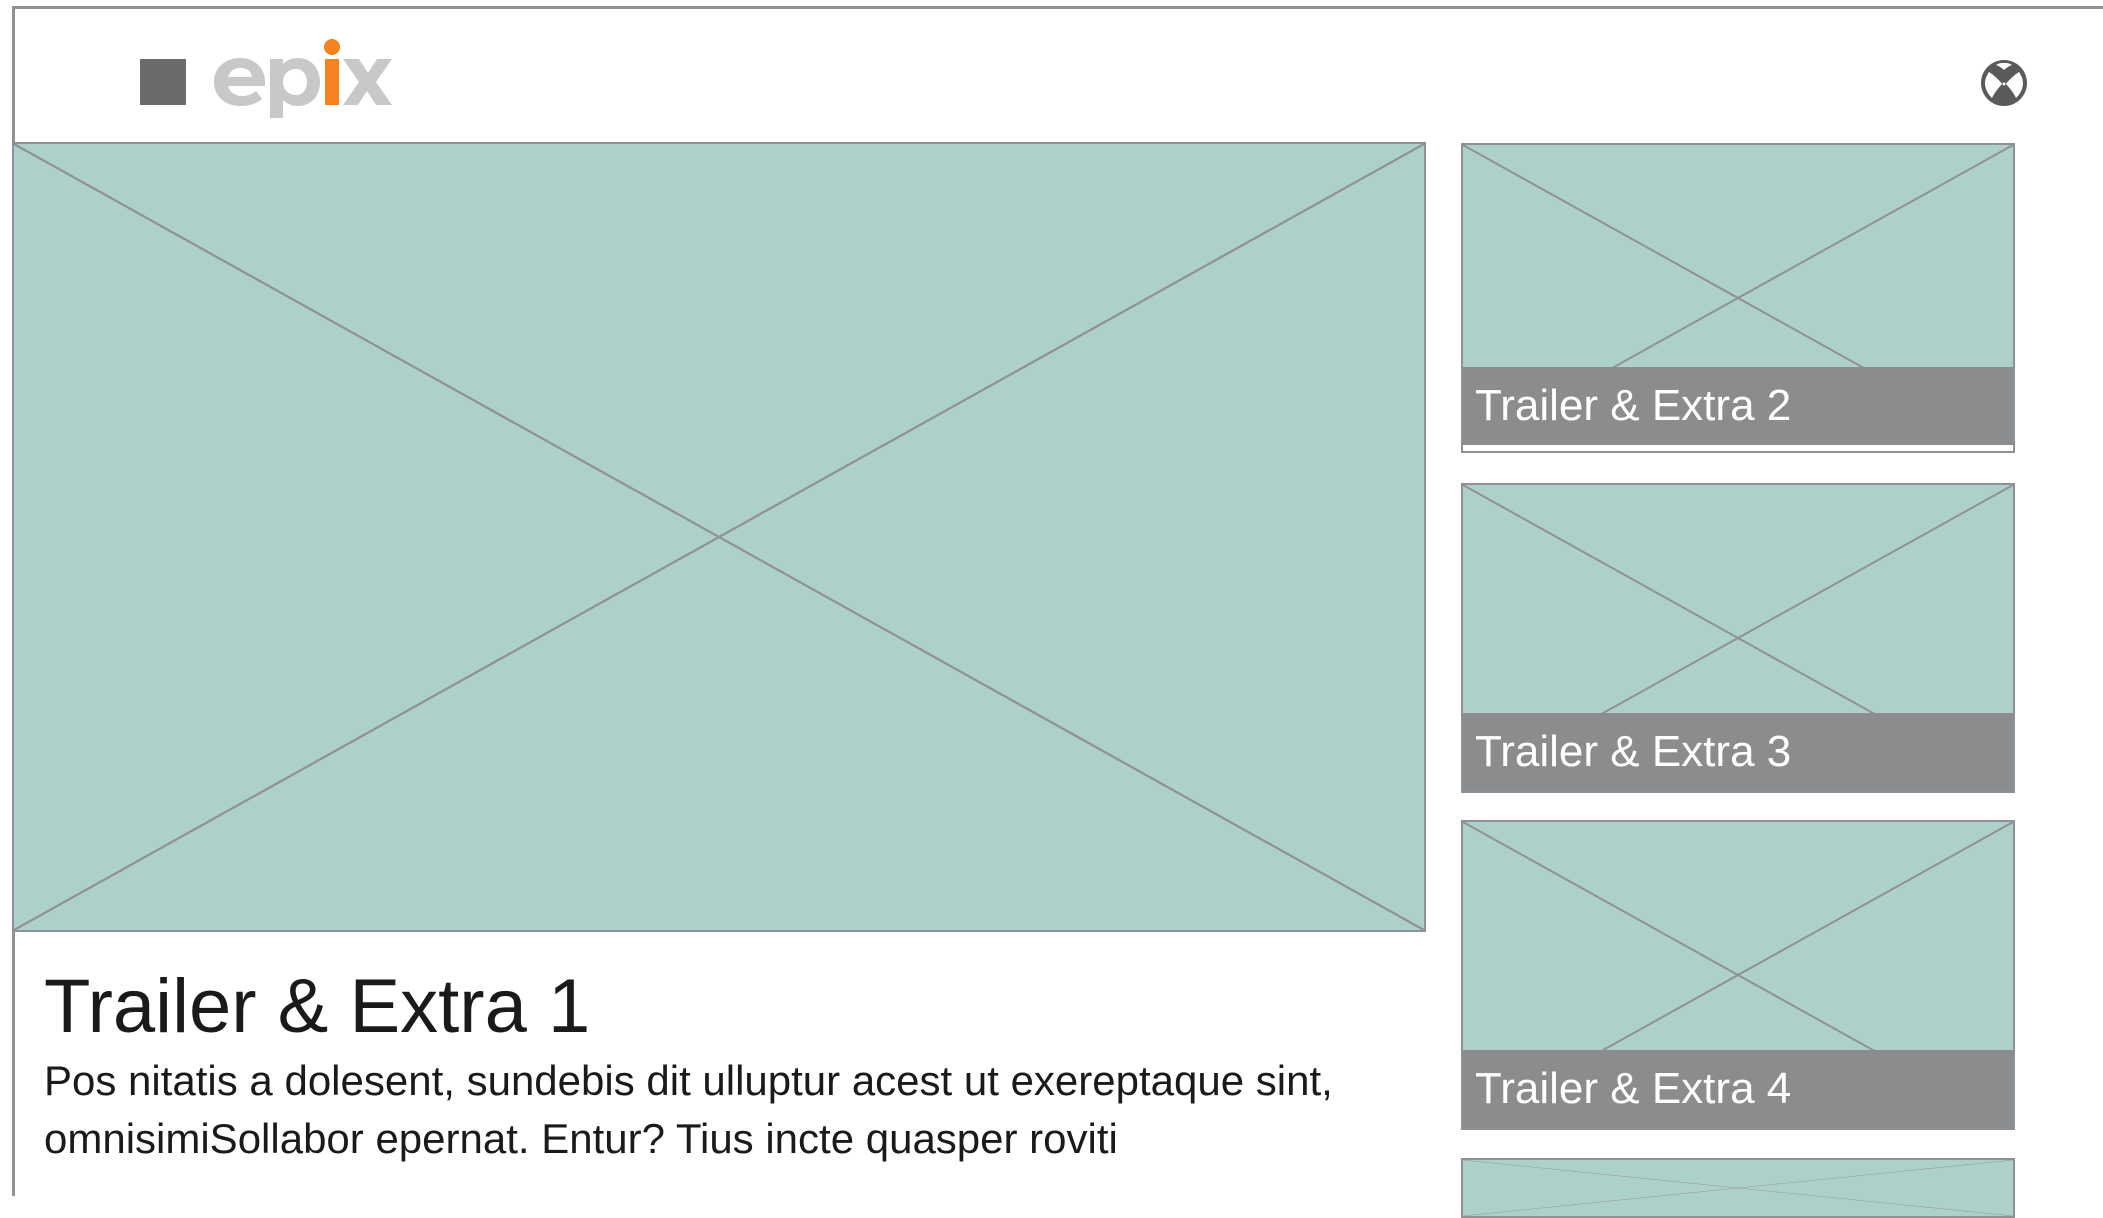  What do you see at coordinates (1738, 298) in the screenshot?
I see `extra-tile-2: Trailer & Extra 2` at bounding box center [1738, 298].